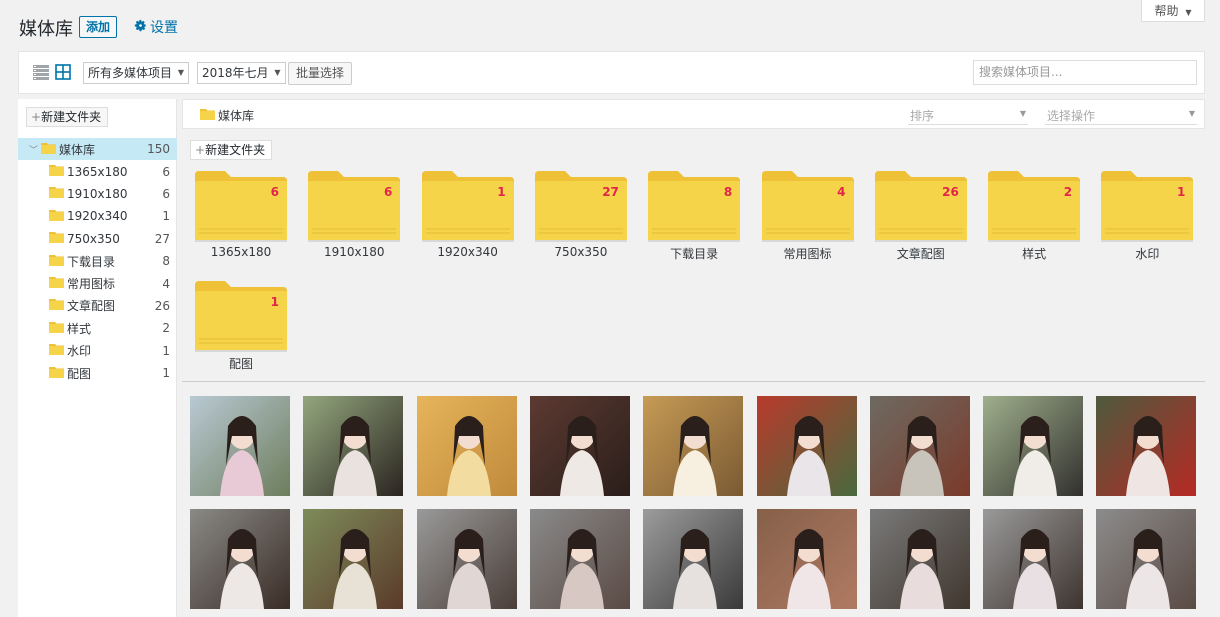 Image resolution: width=1220 pixels, height=617 pixels. I want to click on folder-tile: 26 文章配图, so click(920, 216).